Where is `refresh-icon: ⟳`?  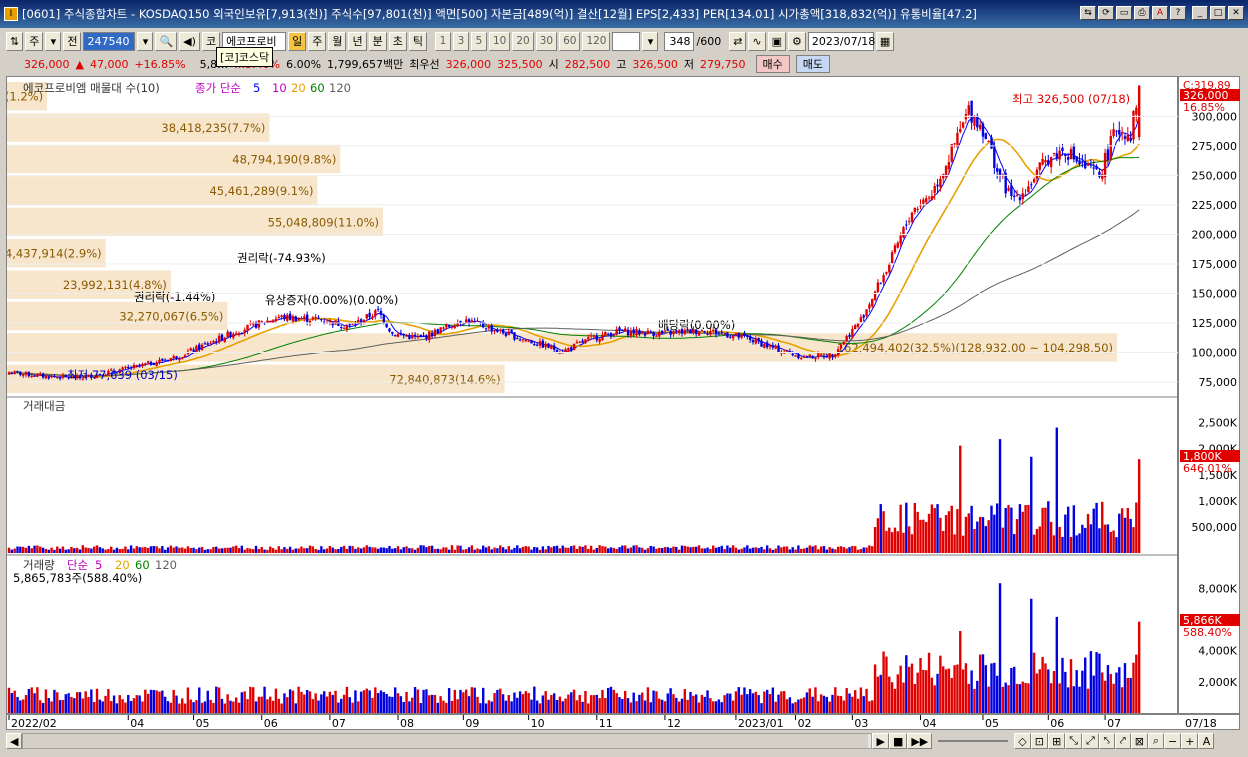 refresh-icon: ⟳ is located at coordinates (1106, 13).